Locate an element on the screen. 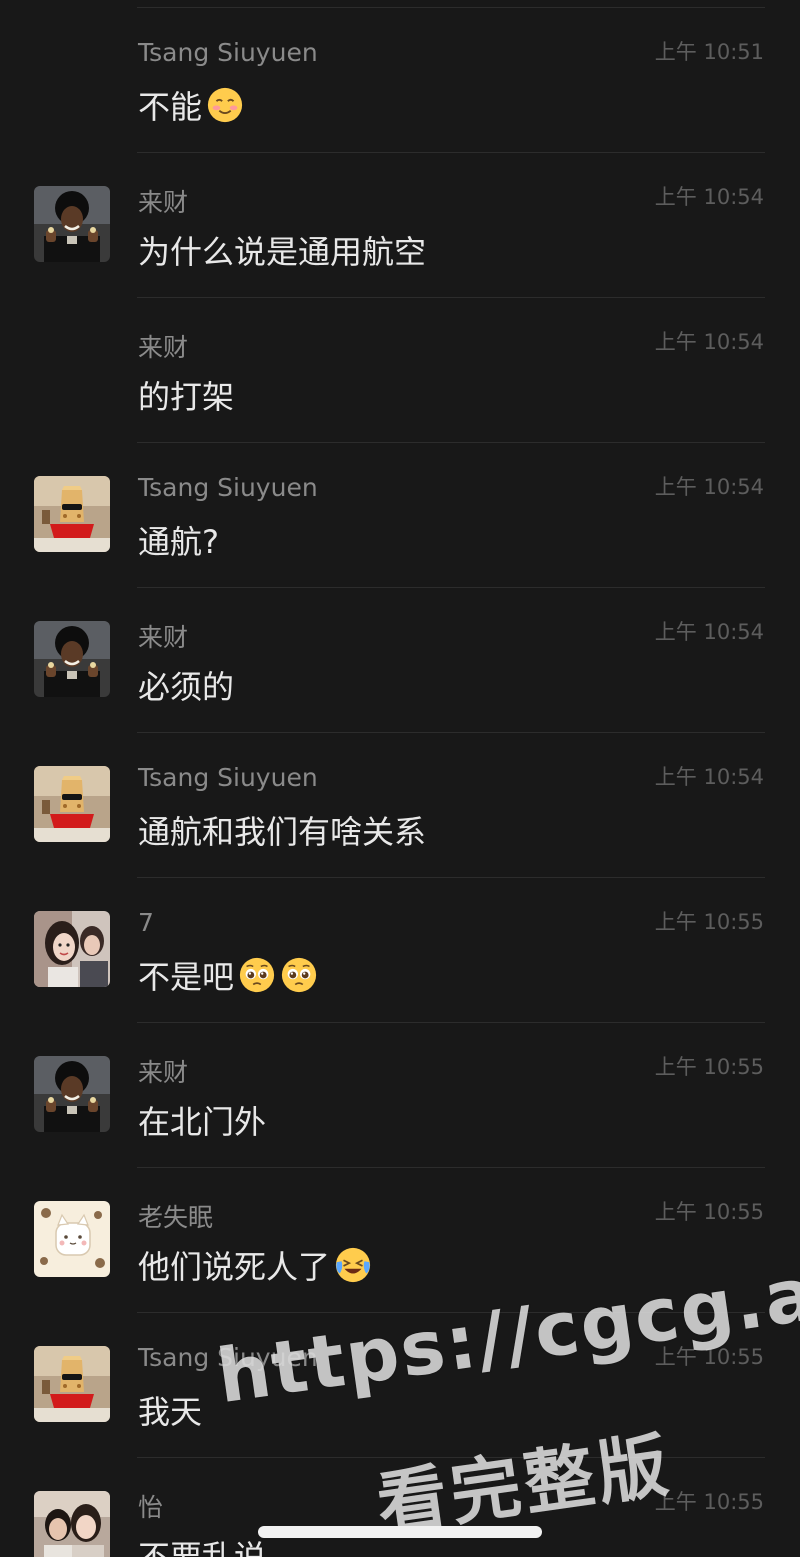  avatar-seven is located at coordinates (72, 949).